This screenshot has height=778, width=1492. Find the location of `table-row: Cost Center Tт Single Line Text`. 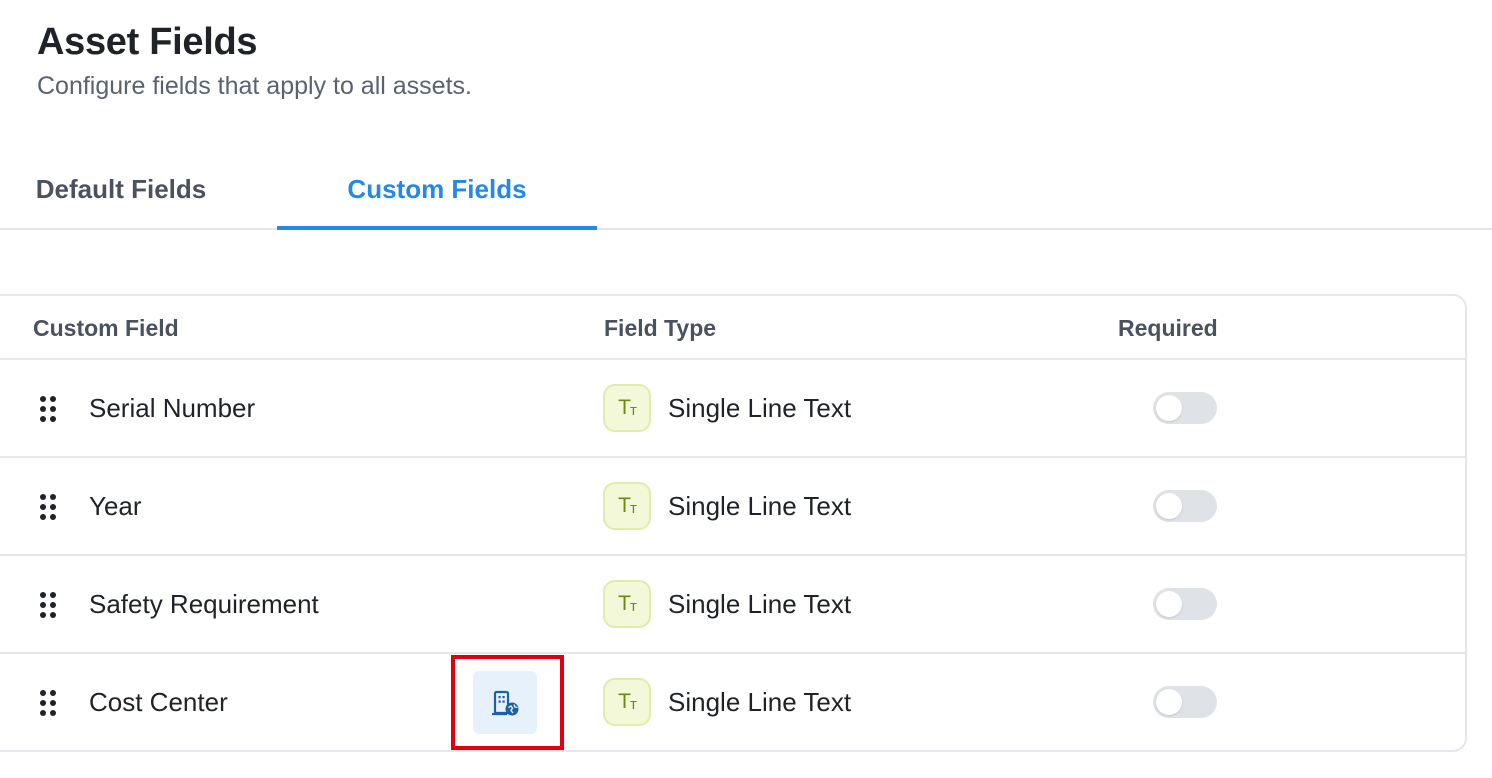

table-row: Cost Center Tт Single Line Text is located at coordinates (732, 702).